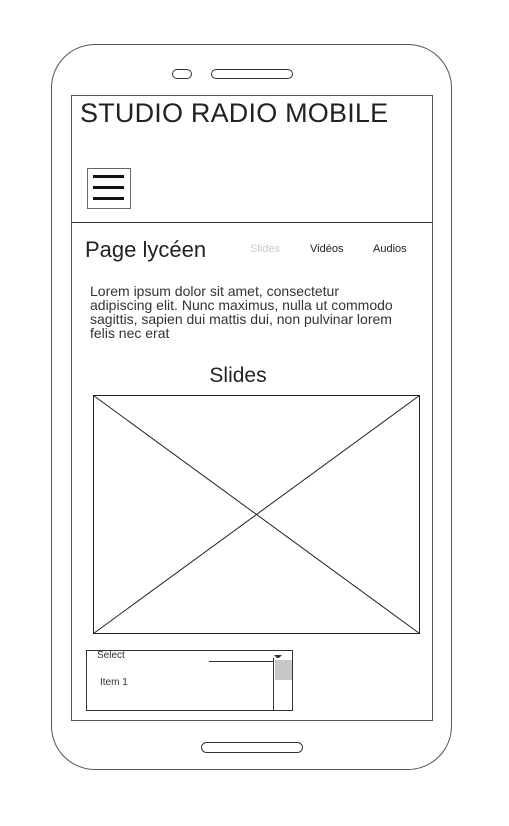 The height and width of the screenshot is (826, 509). Describe the element at coordinates (283, 670) in the screenshot. I see `scrollbar-thumb` at that location.